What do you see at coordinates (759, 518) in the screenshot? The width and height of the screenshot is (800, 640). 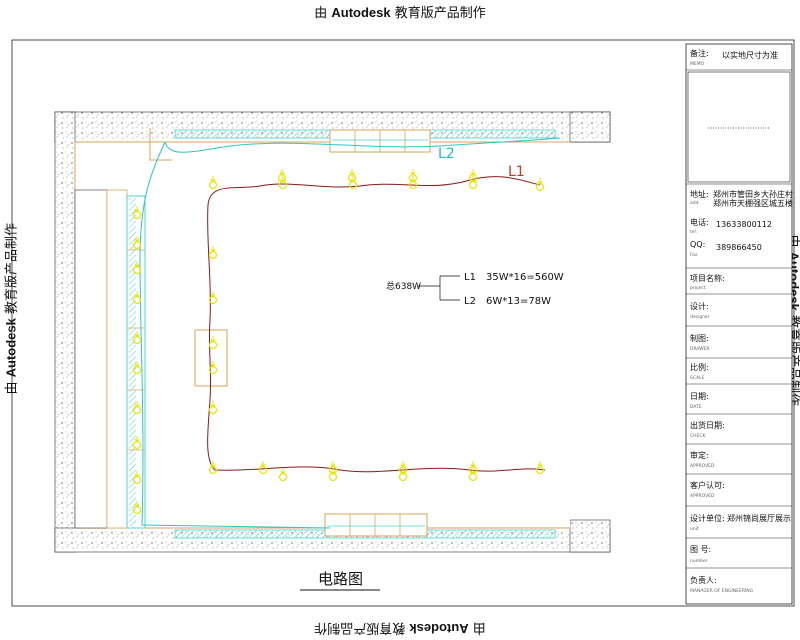 I see `design-unit-value: 郑州锦尚展厅展示` at bounding box center [759, 518].